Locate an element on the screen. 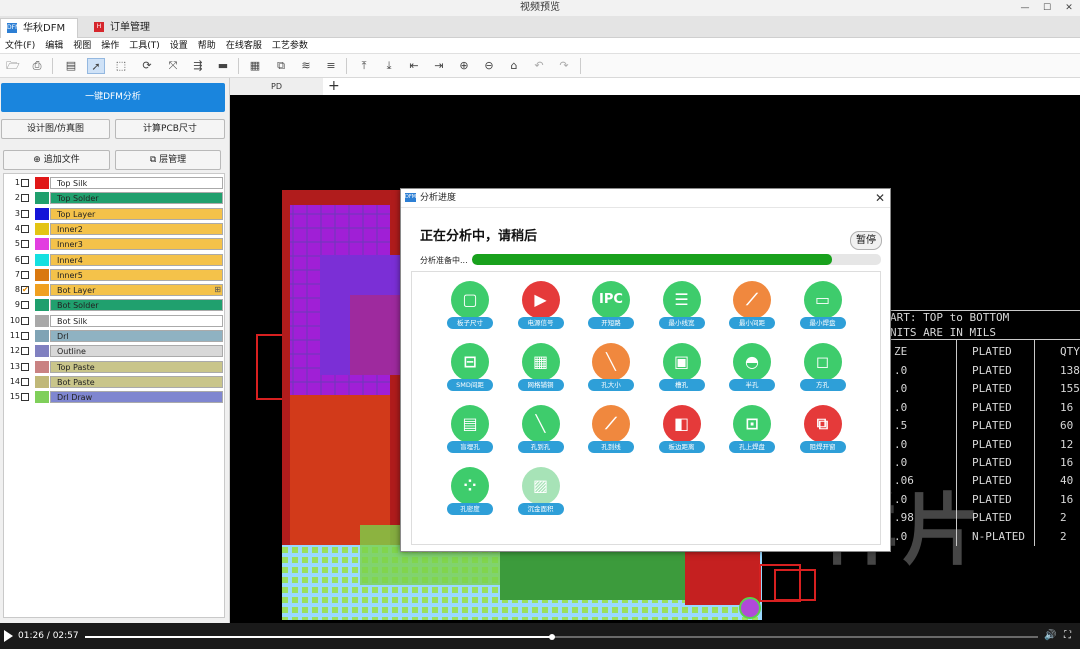 The height and width of the screenshot is (649, 1080). align-bottom-icon: ⤓ is located at coordinates (389, 66).